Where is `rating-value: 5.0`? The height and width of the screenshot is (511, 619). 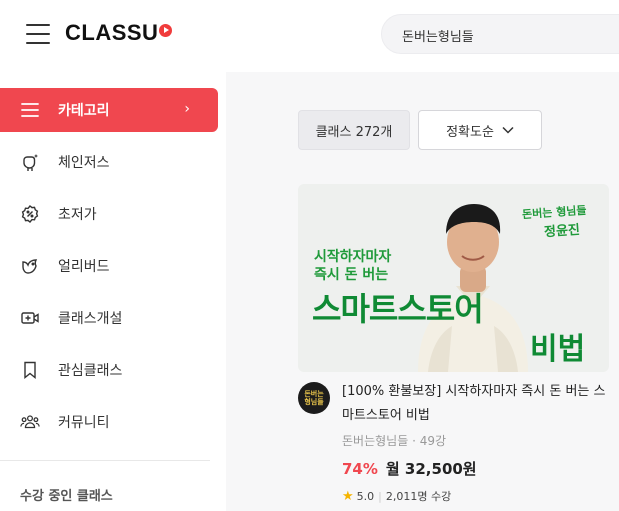 rating-value: 5.0 is located at coordinates (365, 496).